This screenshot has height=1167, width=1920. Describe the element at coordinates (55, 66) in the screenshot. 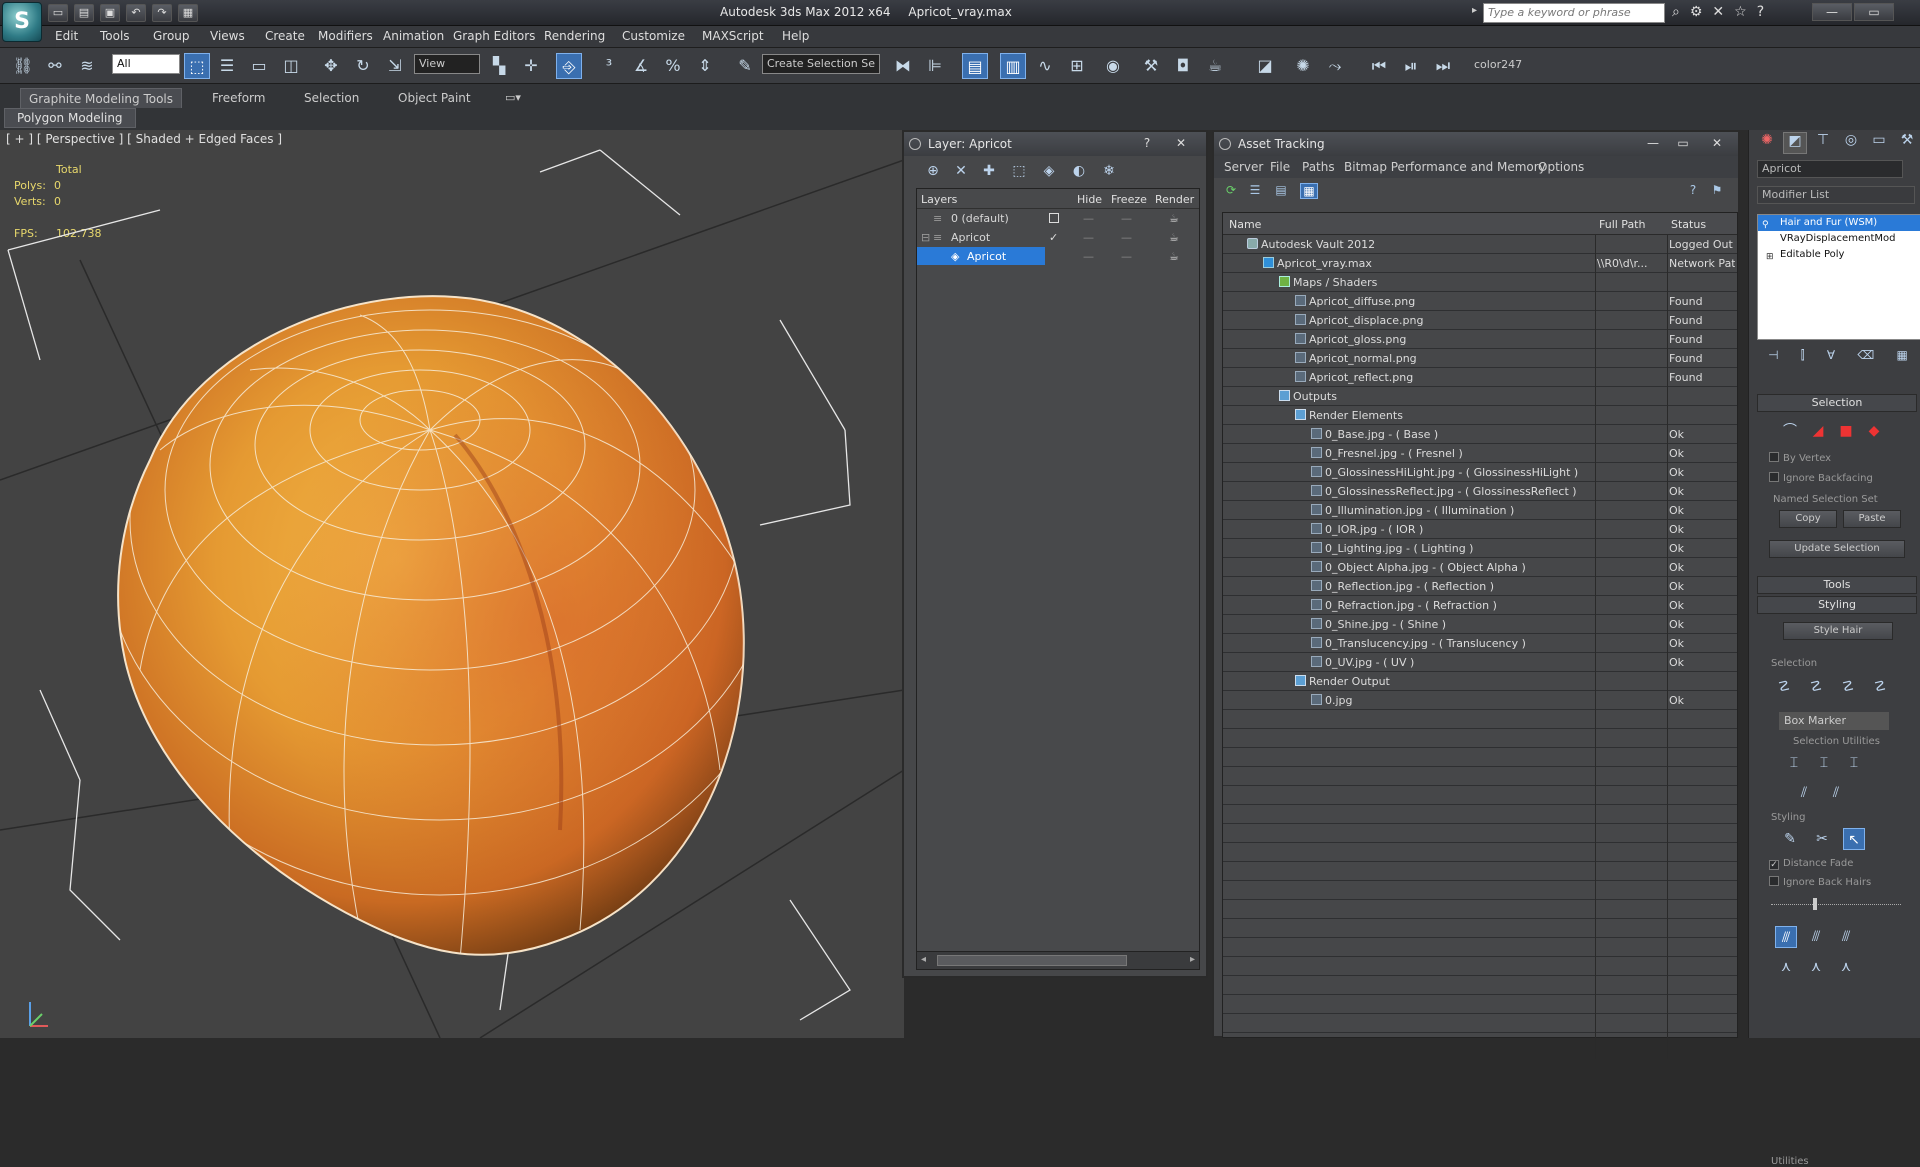

I see `unlink-icon: ⚯` at that location.